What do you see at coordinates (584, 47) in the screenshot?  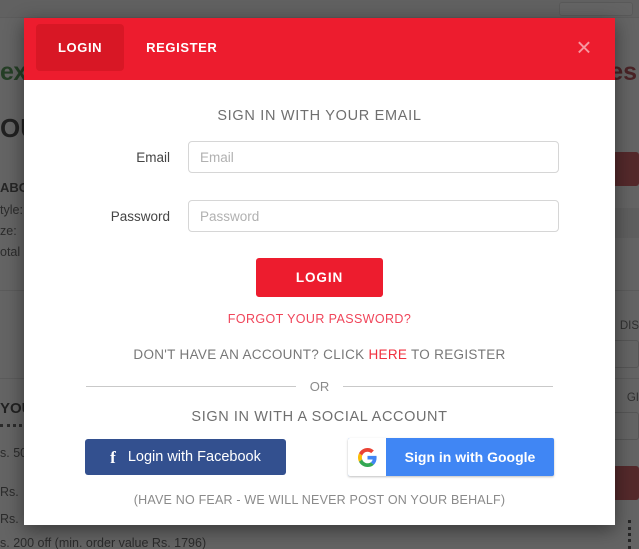 I see `close-icon: ×` at bounding box center [584, 47].